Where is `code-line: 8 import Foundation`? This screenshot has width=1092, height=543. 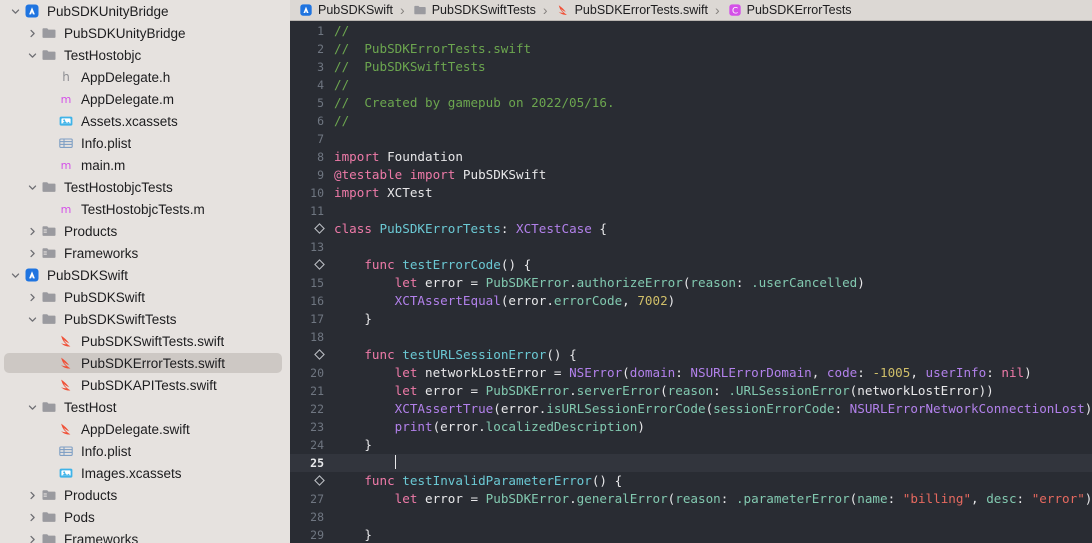 code-line: 8 import Foundation is located at coordinates (691, 157).